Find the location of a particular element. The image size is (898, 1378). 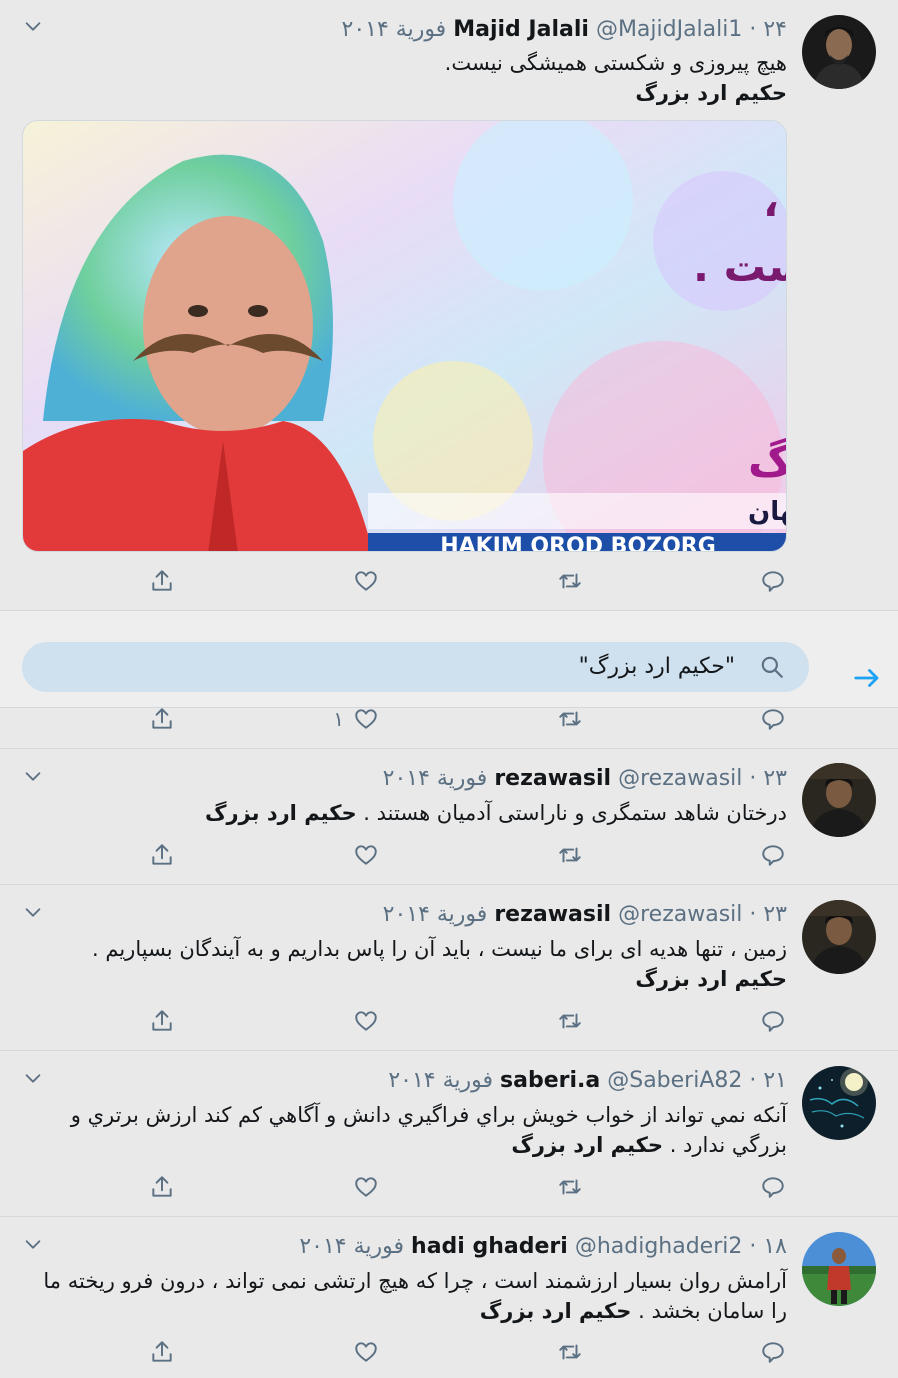

search-query: "حکیم ارد بزرگ" is located at coordinates (657, 667).